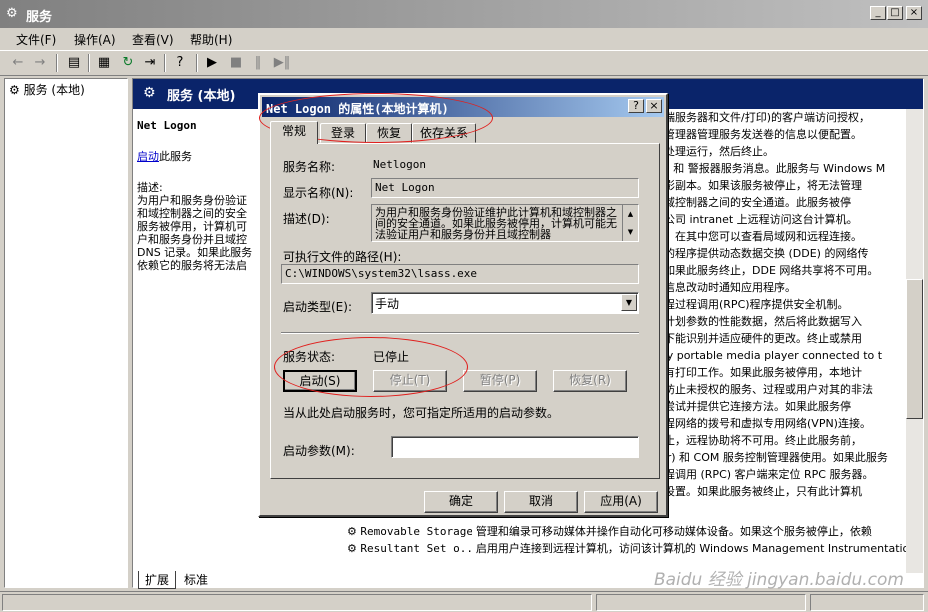 This screenshot has height=612, width=928. What do you see at coordinates (309, 167) in the screenshot?
I see `service-name-label: 服务名称:` at bounding box center [309, 167].